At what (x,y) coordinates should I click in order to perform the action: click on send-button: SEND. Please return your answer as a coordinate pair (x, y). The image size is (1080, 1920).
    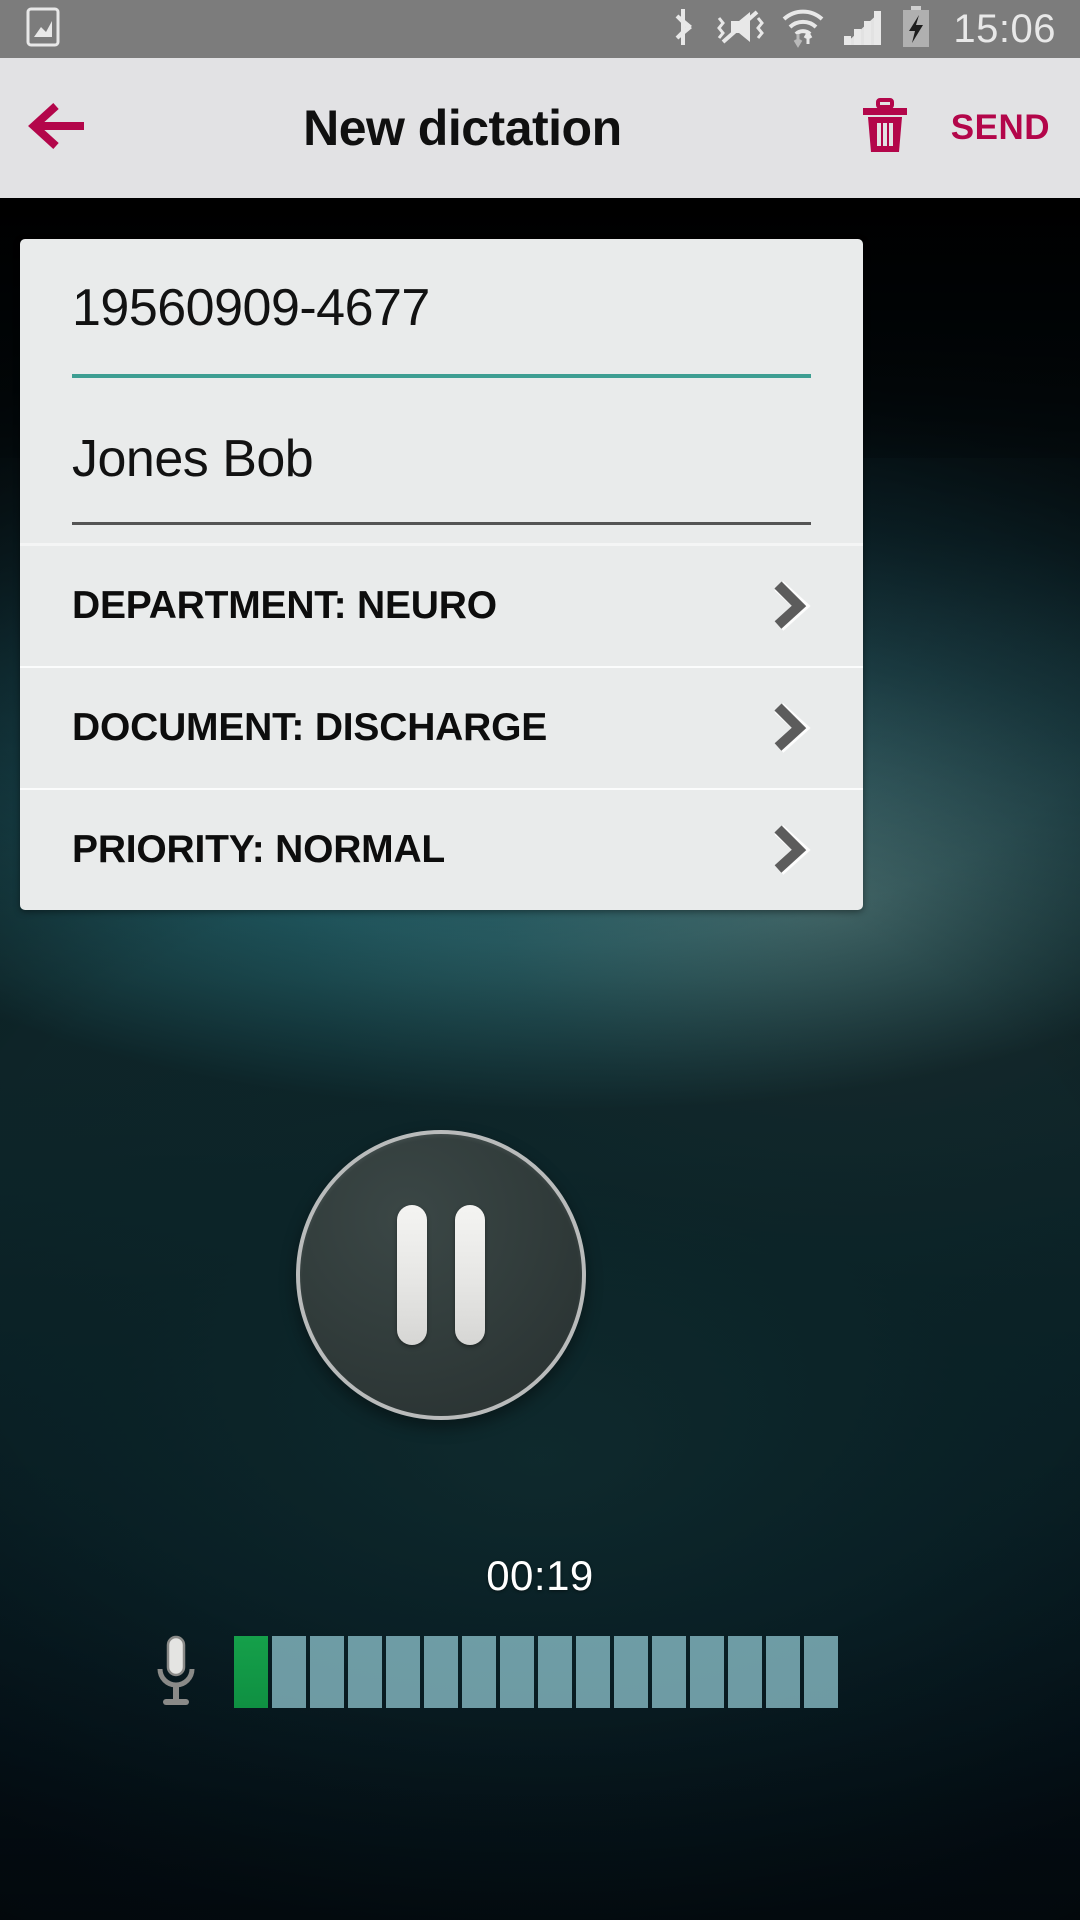
    Looking at the image, I should click on (1008, 128).